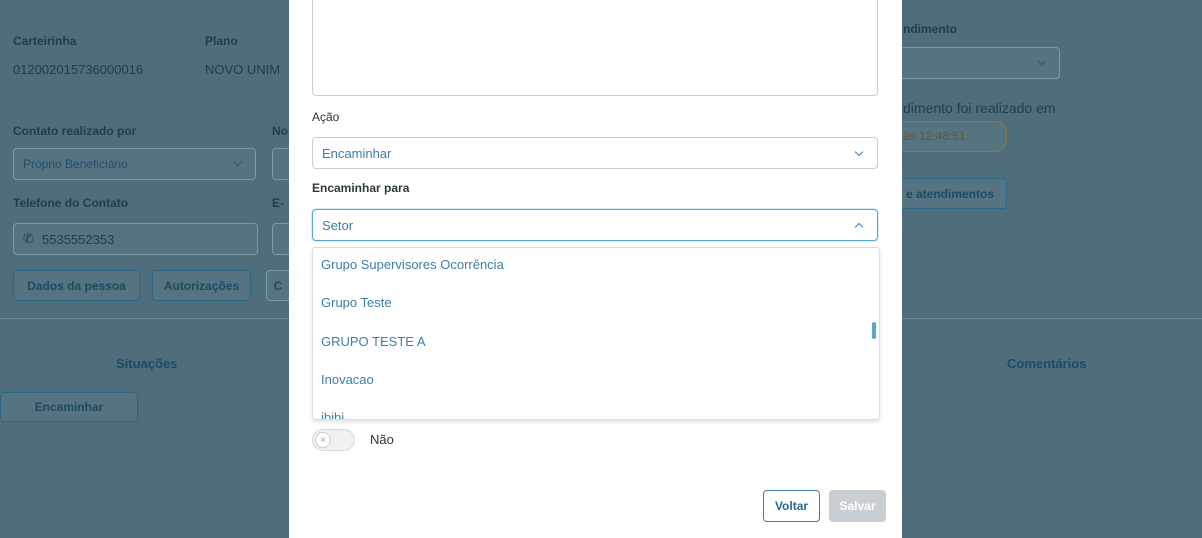  I want to click on atendimento-time: às 12:48:51, so click(934, 136).